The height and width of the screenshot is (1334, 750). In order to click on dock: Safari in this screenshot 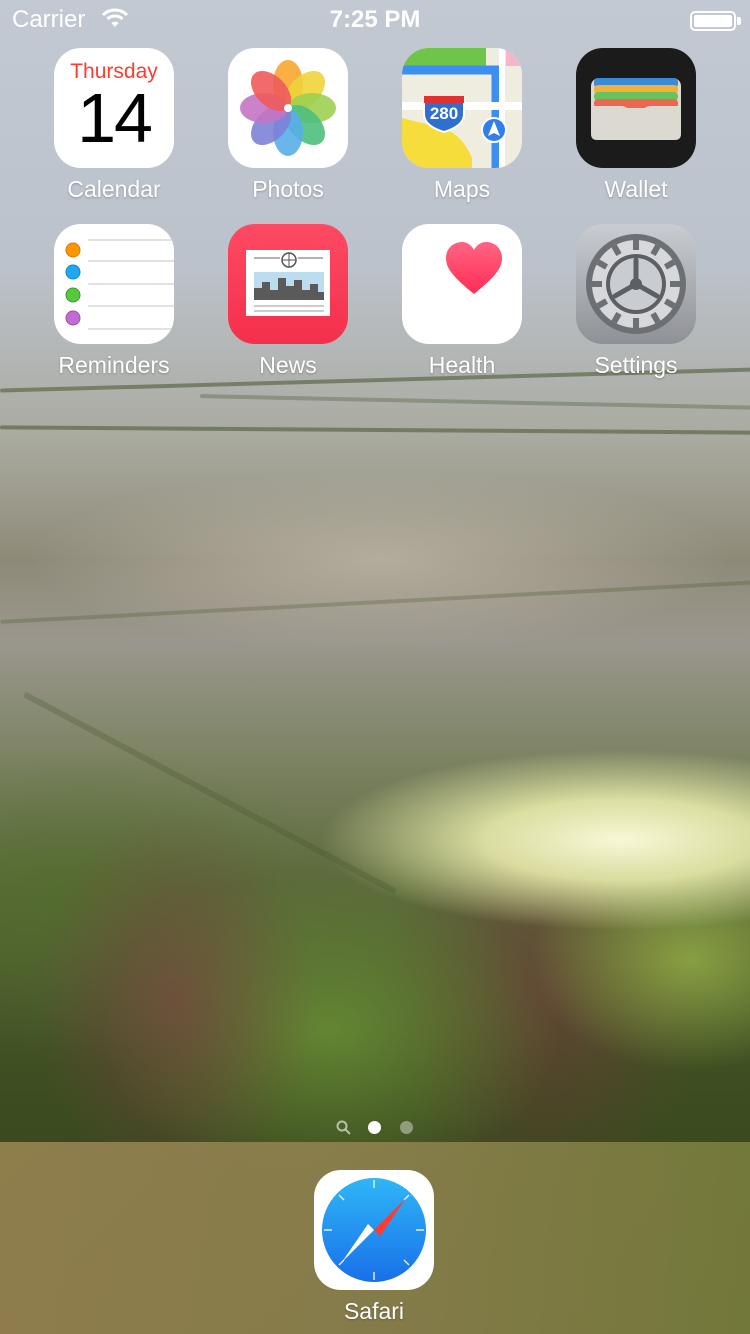, I will do `click(375, 1238)`.